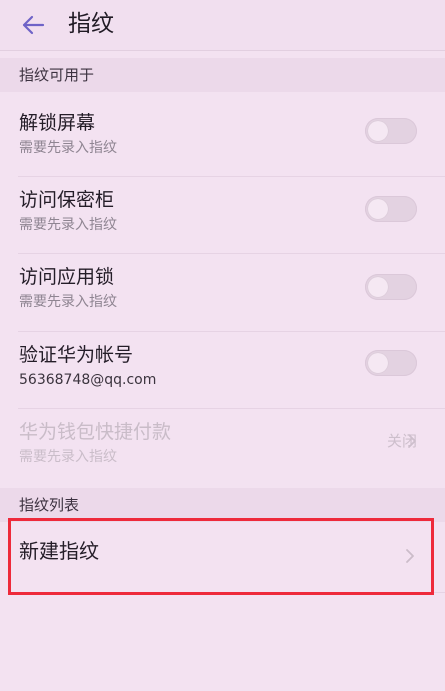 This screenshot has width=445, height=691. What do you see at coordinates (412, 441) in the screenshot?
I see `chevron-right-icon` at bounding box center [412, 441].